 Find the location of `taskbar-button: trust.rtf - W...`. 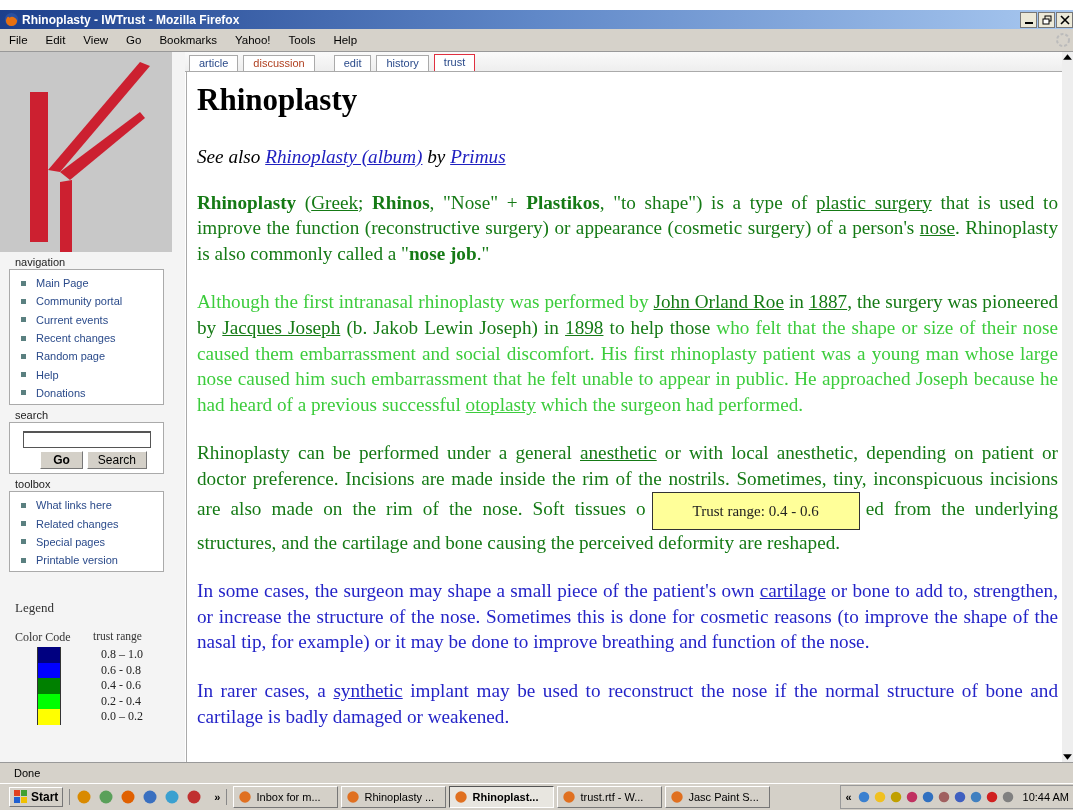

taskbar-button: trust.rtf - W... is located at coordinates (610, 797).